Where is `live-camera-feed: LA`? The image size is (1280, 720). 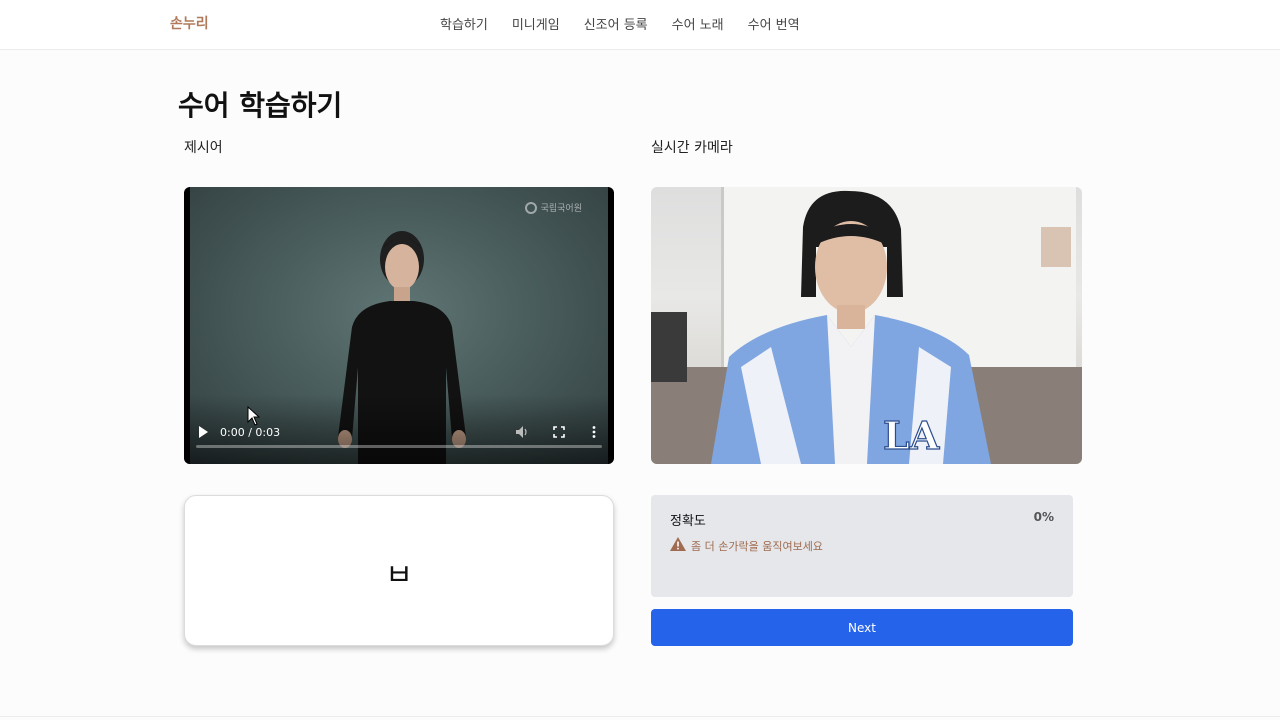 live-camera-feed: LA is located at coordinates (866, 325).